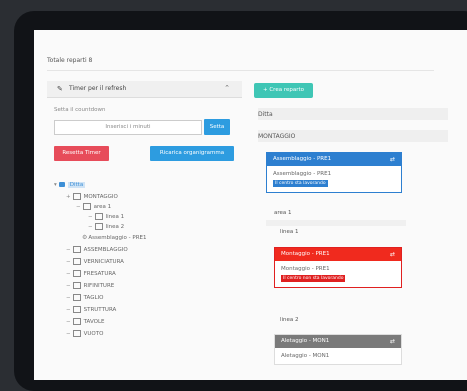 The height and width of the screenshot is (391, 467). What do you see at coordinates (338, 349) in the screenshot?
I see `center-card: Aletaggio - MON1 ⇄ Aletaggio - MON1` at bounding box center [338, 349].